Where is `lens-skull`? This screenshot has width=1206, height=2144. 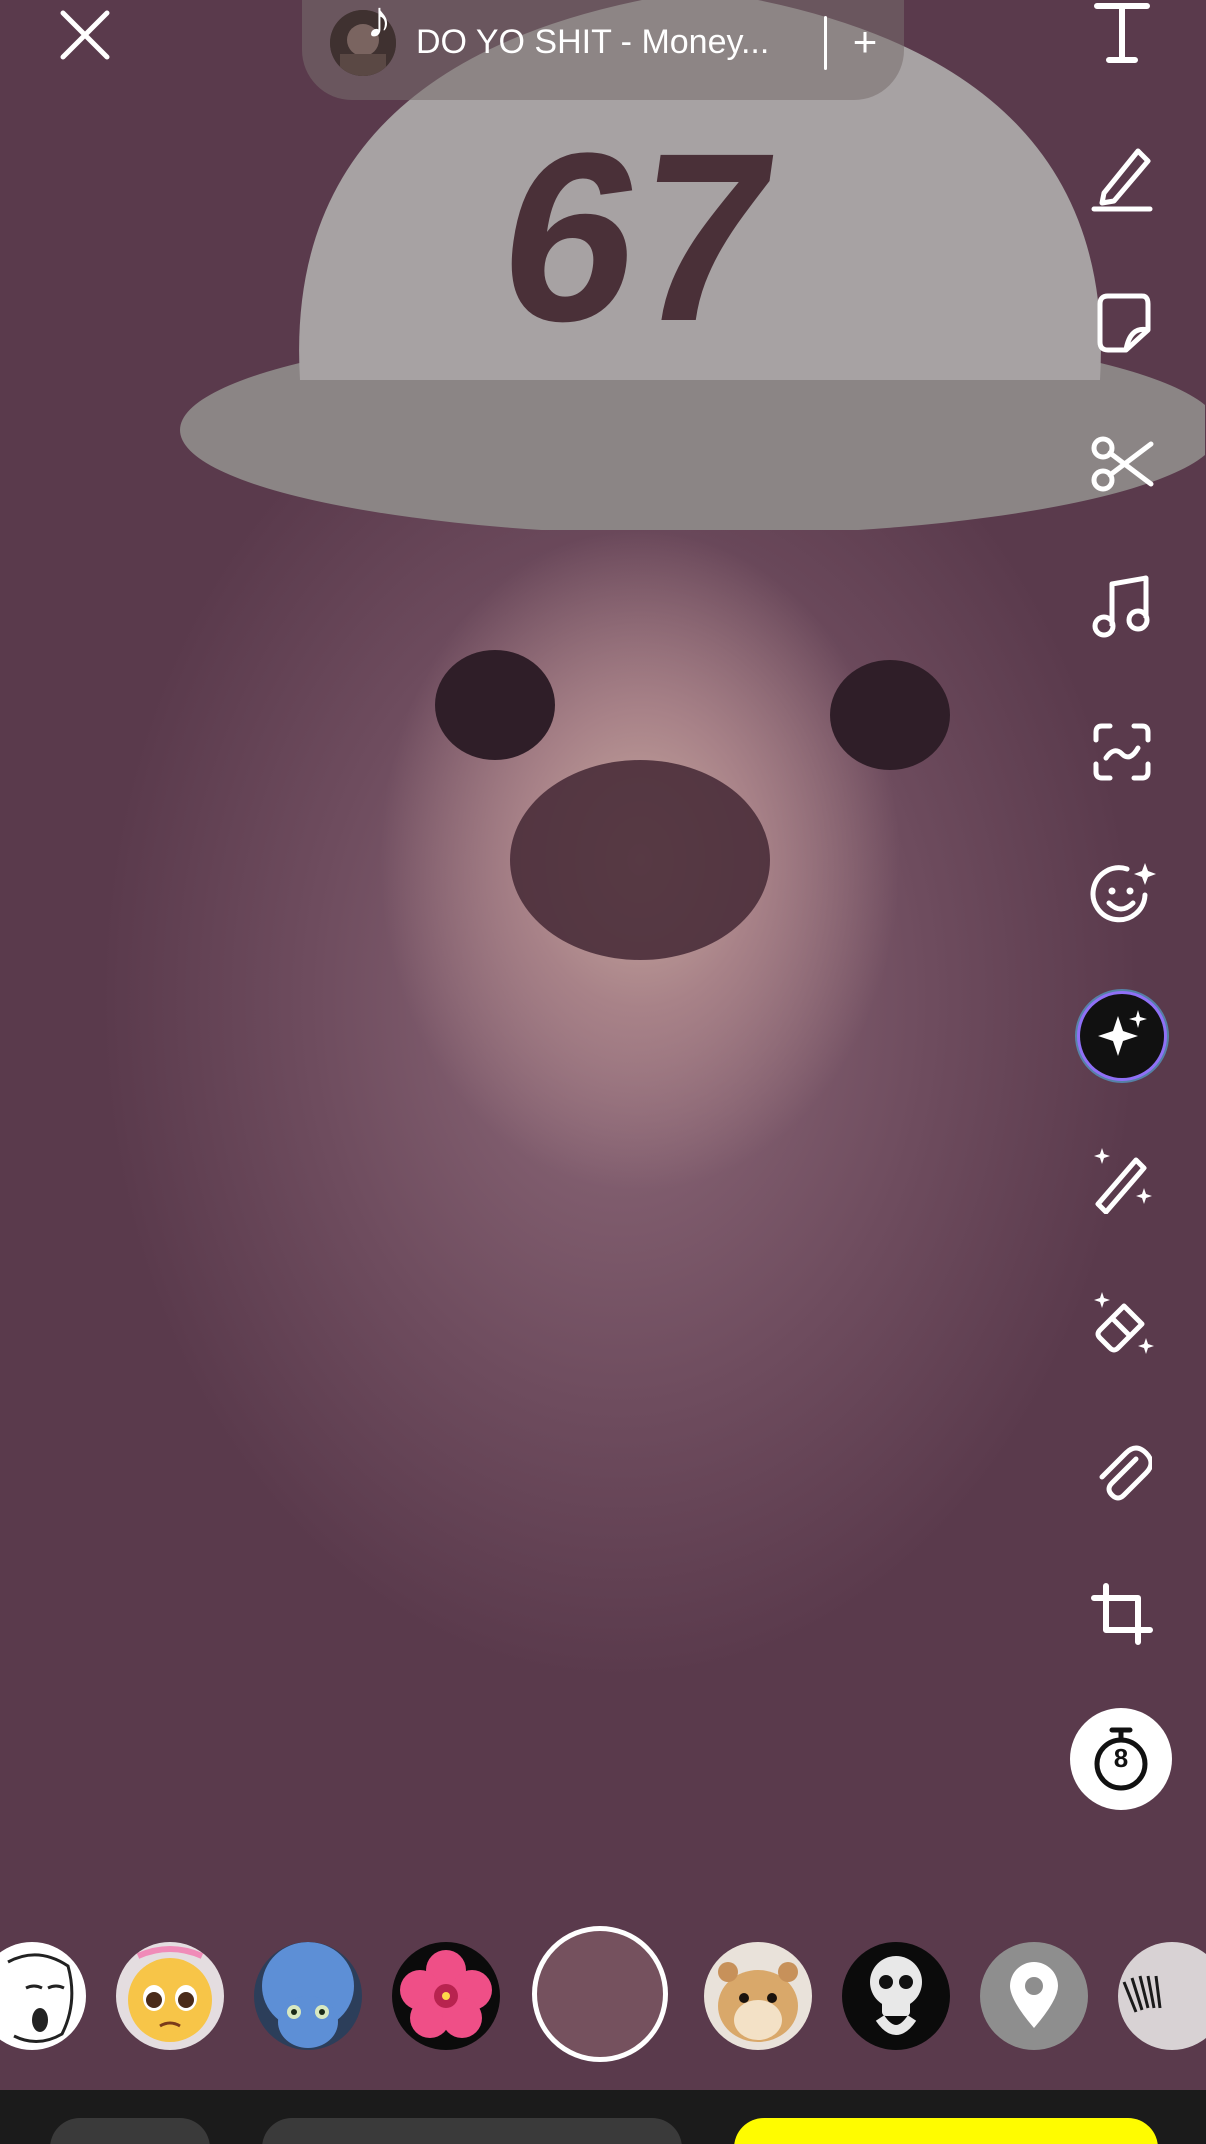
lens-skull is located at coordinates (896, 1996).